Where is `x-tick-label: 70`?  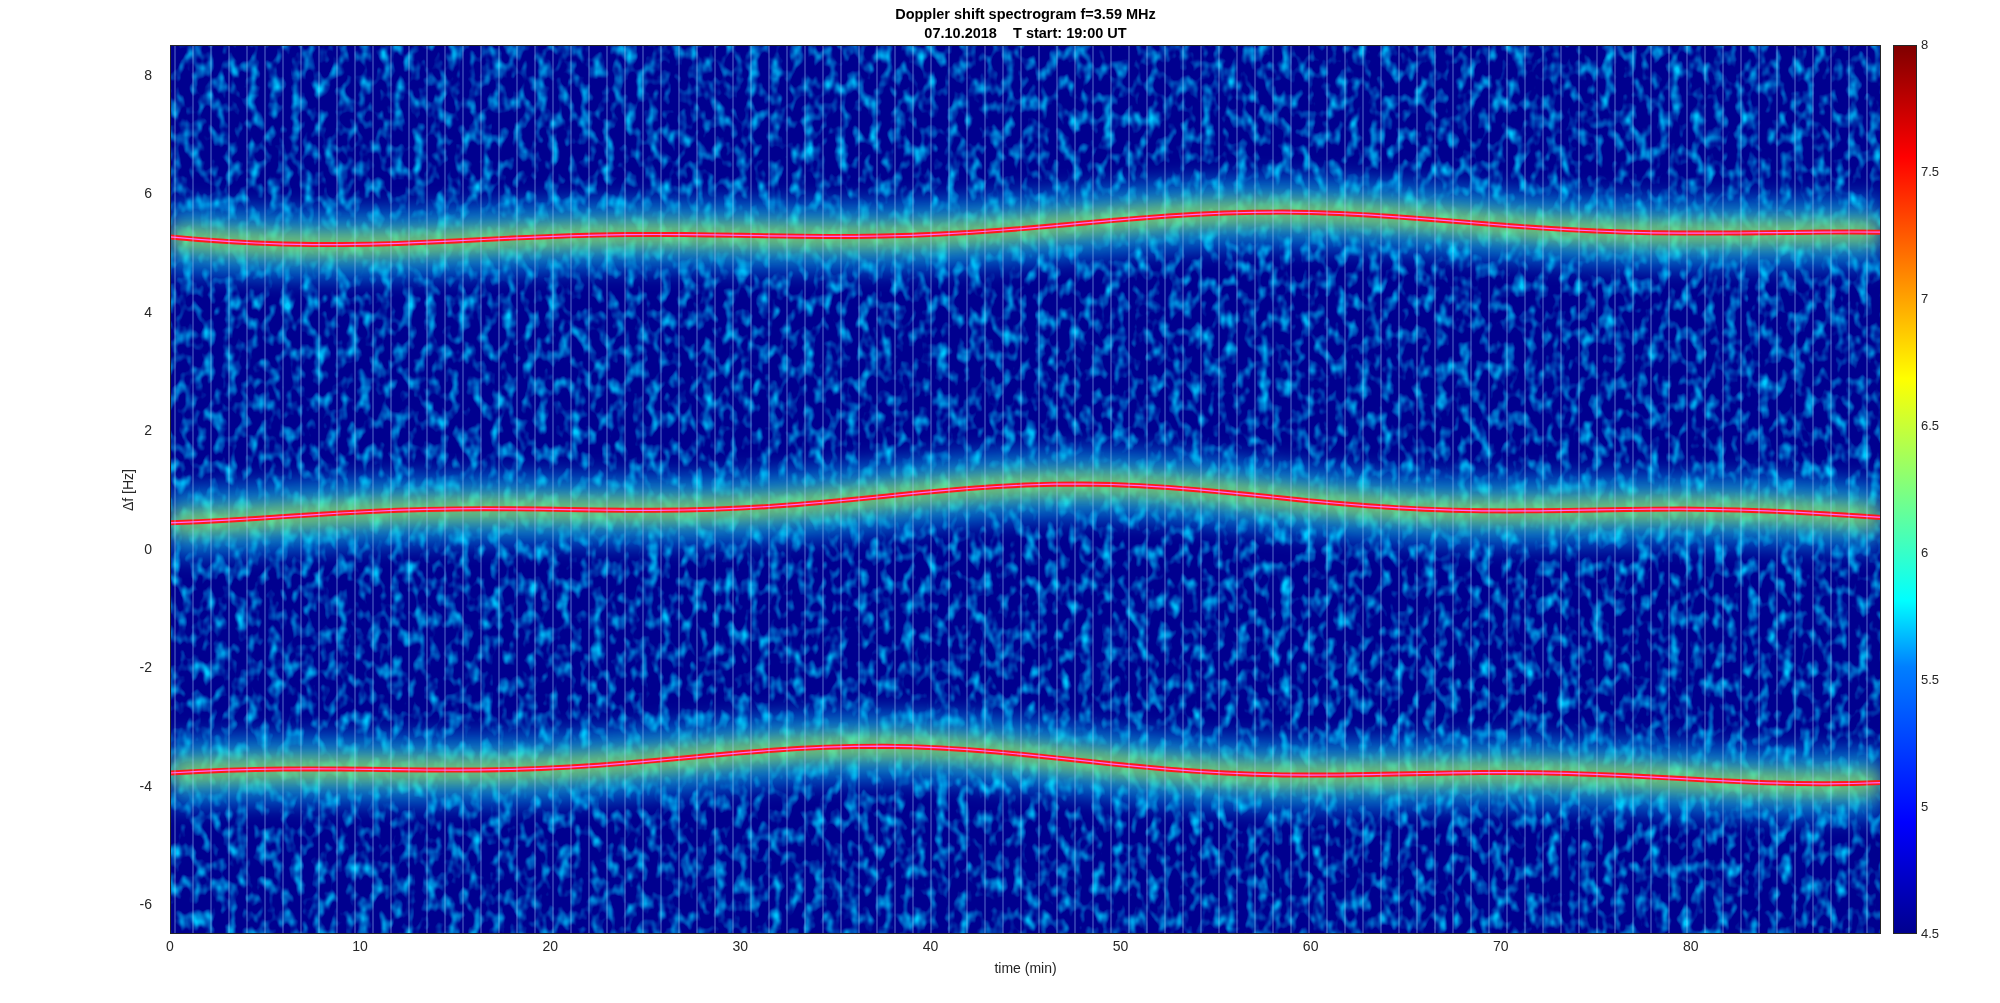 x-tick-label: 70 is located at coordinates (1501, 946).